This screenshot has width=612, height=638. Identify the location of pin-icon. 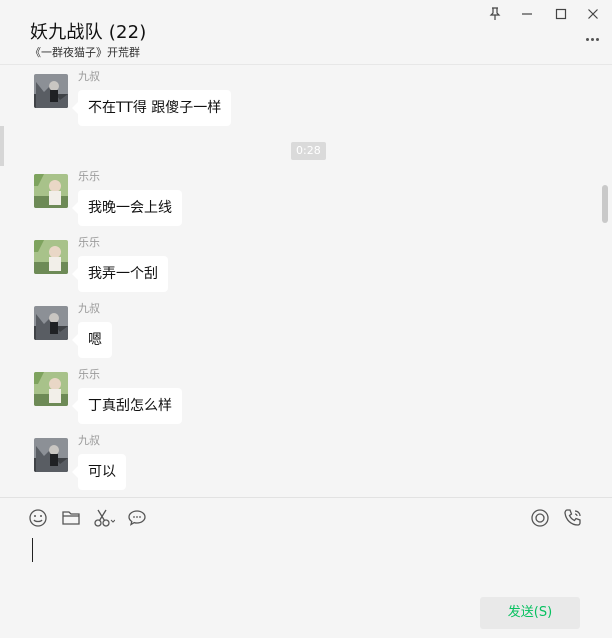
(495, 14).